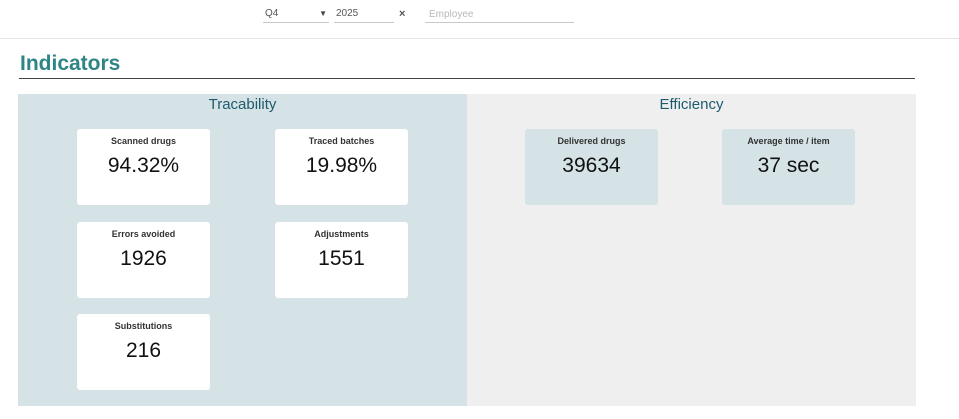 This screenshot has height=419, width=959. I want to click on card-label: Errors avoided, so click(143, 234).